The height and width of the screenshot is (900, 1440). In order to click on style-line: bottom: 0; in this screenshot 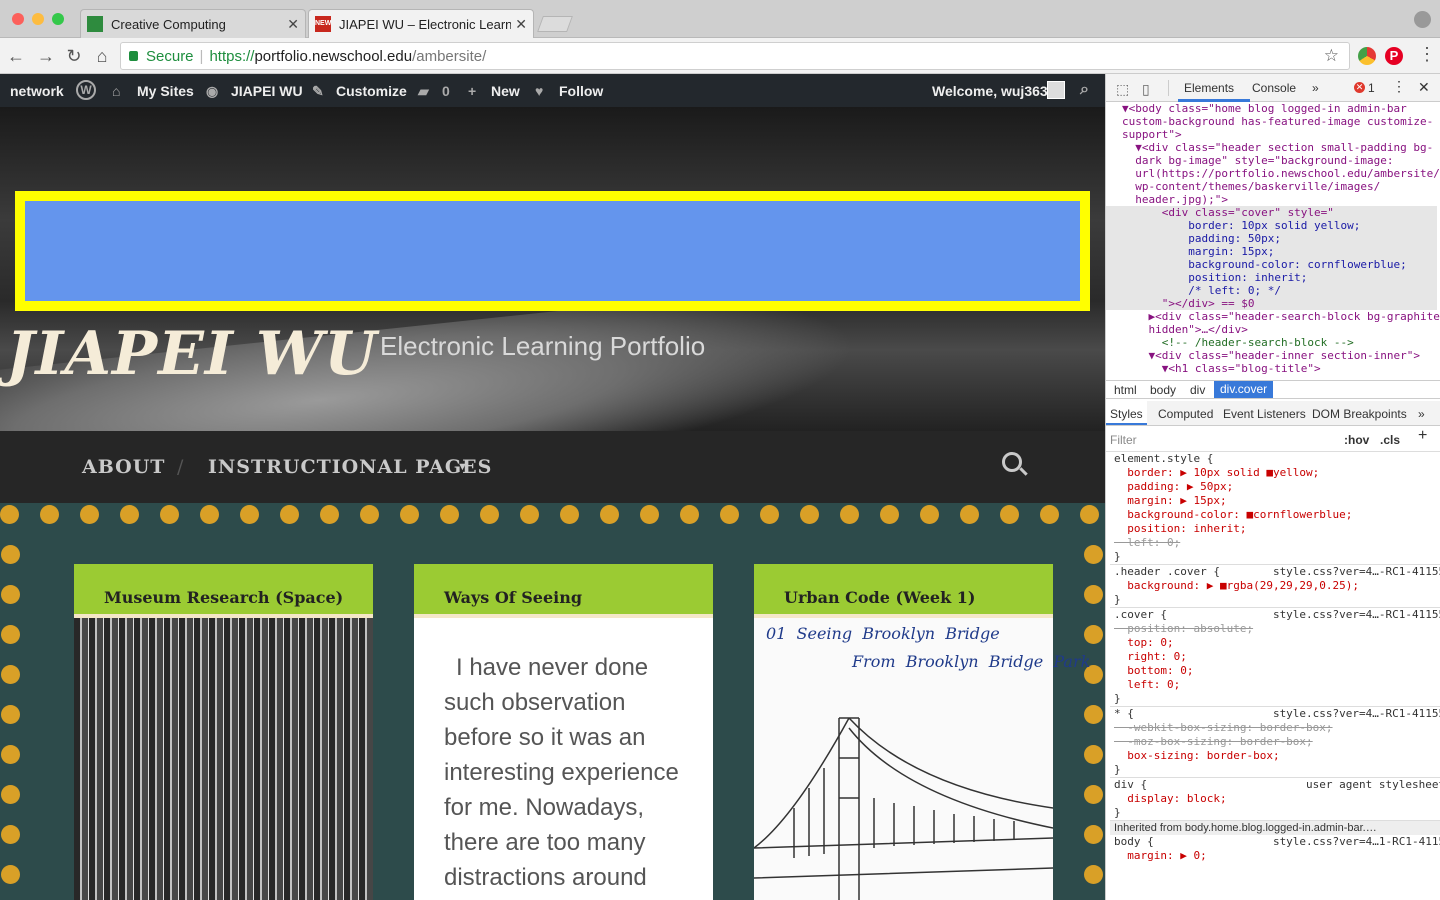, I will do `click(1275, 671)`.